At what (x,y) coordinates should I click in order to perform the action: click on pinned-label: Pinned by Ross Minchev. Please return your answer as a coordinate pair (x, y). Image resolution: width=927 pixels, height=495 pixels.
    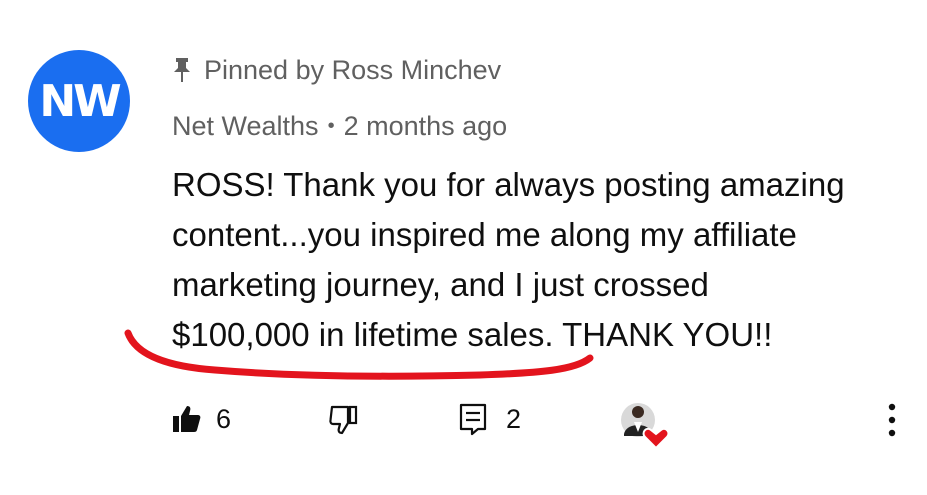
    Looking at the image, I should click on (336, 70).